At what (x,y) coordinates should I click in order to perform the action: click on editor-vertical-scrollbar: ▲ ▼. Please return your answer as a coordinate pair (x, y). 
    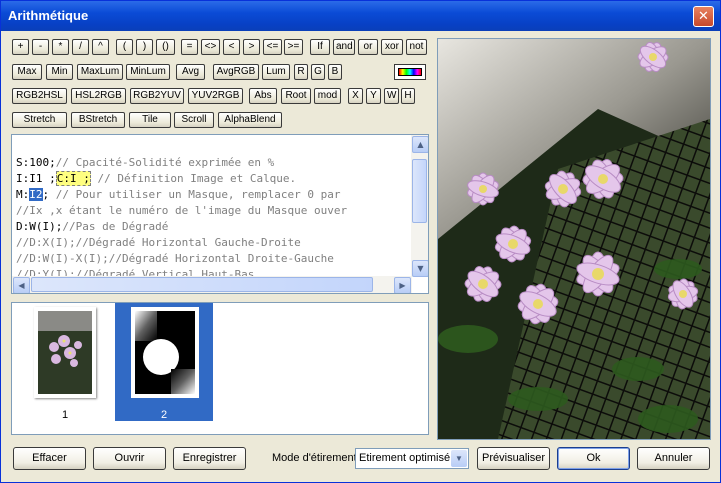
    Looking at the image, I should click on (419, 206).